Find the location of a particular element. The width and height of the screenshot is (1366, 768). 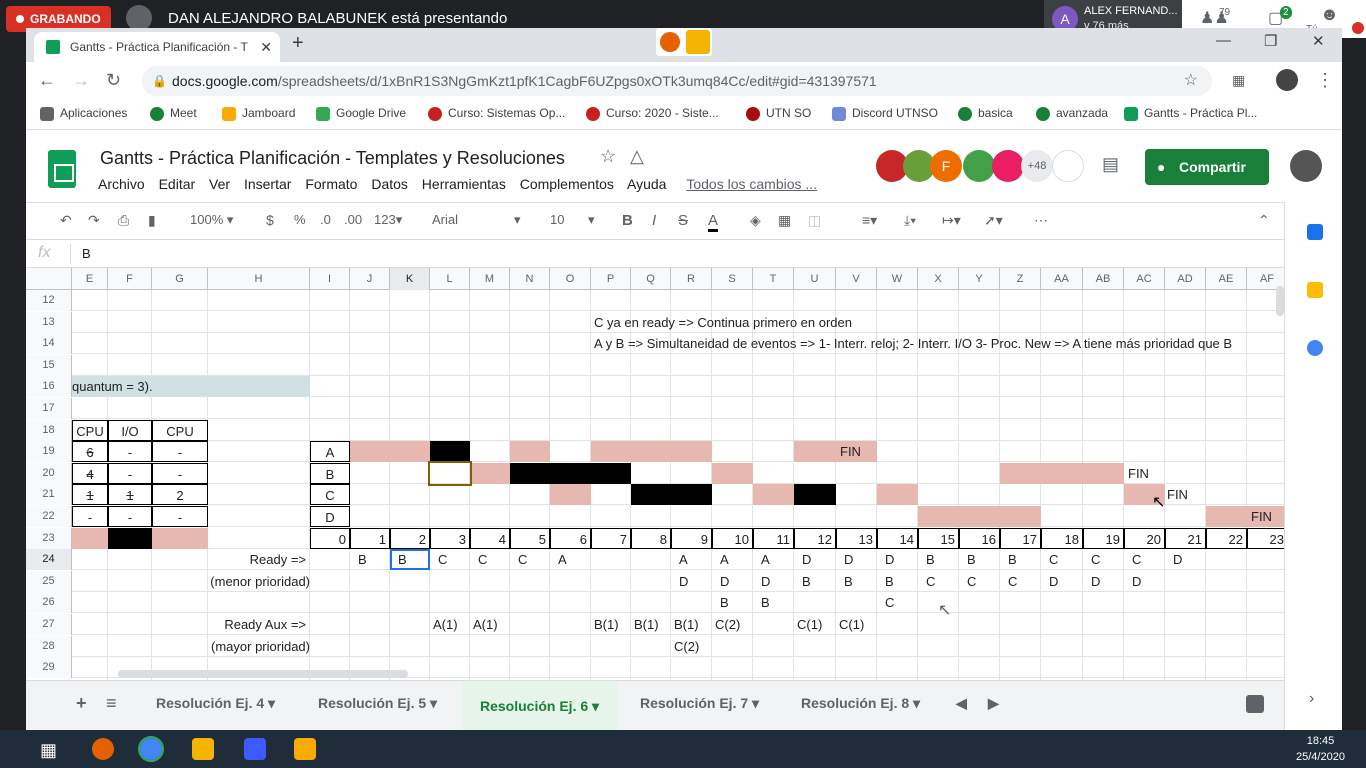

timeline-cell: 3 is located at coordinates (450, 538).